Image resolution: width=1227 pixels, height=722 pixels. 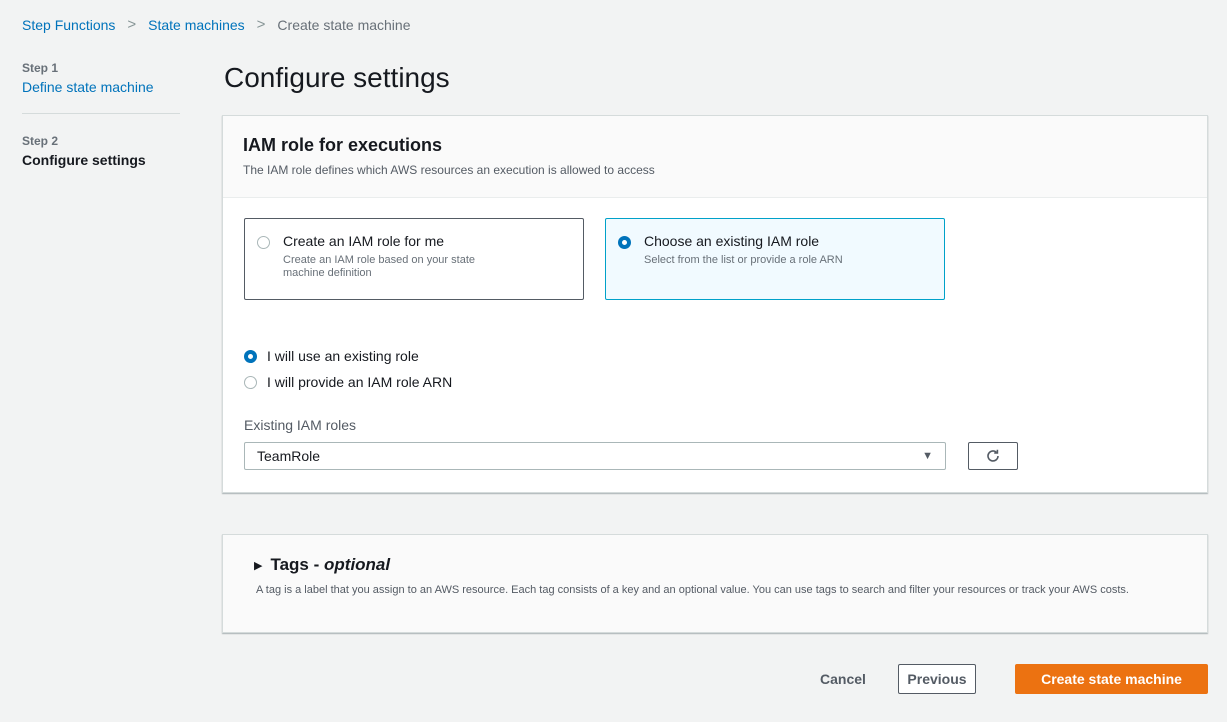 What do you see at coordinates (344, 24) in the screenshot?
I see `breadcrumb-current: Create state machine` at bounding box center [344, 24].